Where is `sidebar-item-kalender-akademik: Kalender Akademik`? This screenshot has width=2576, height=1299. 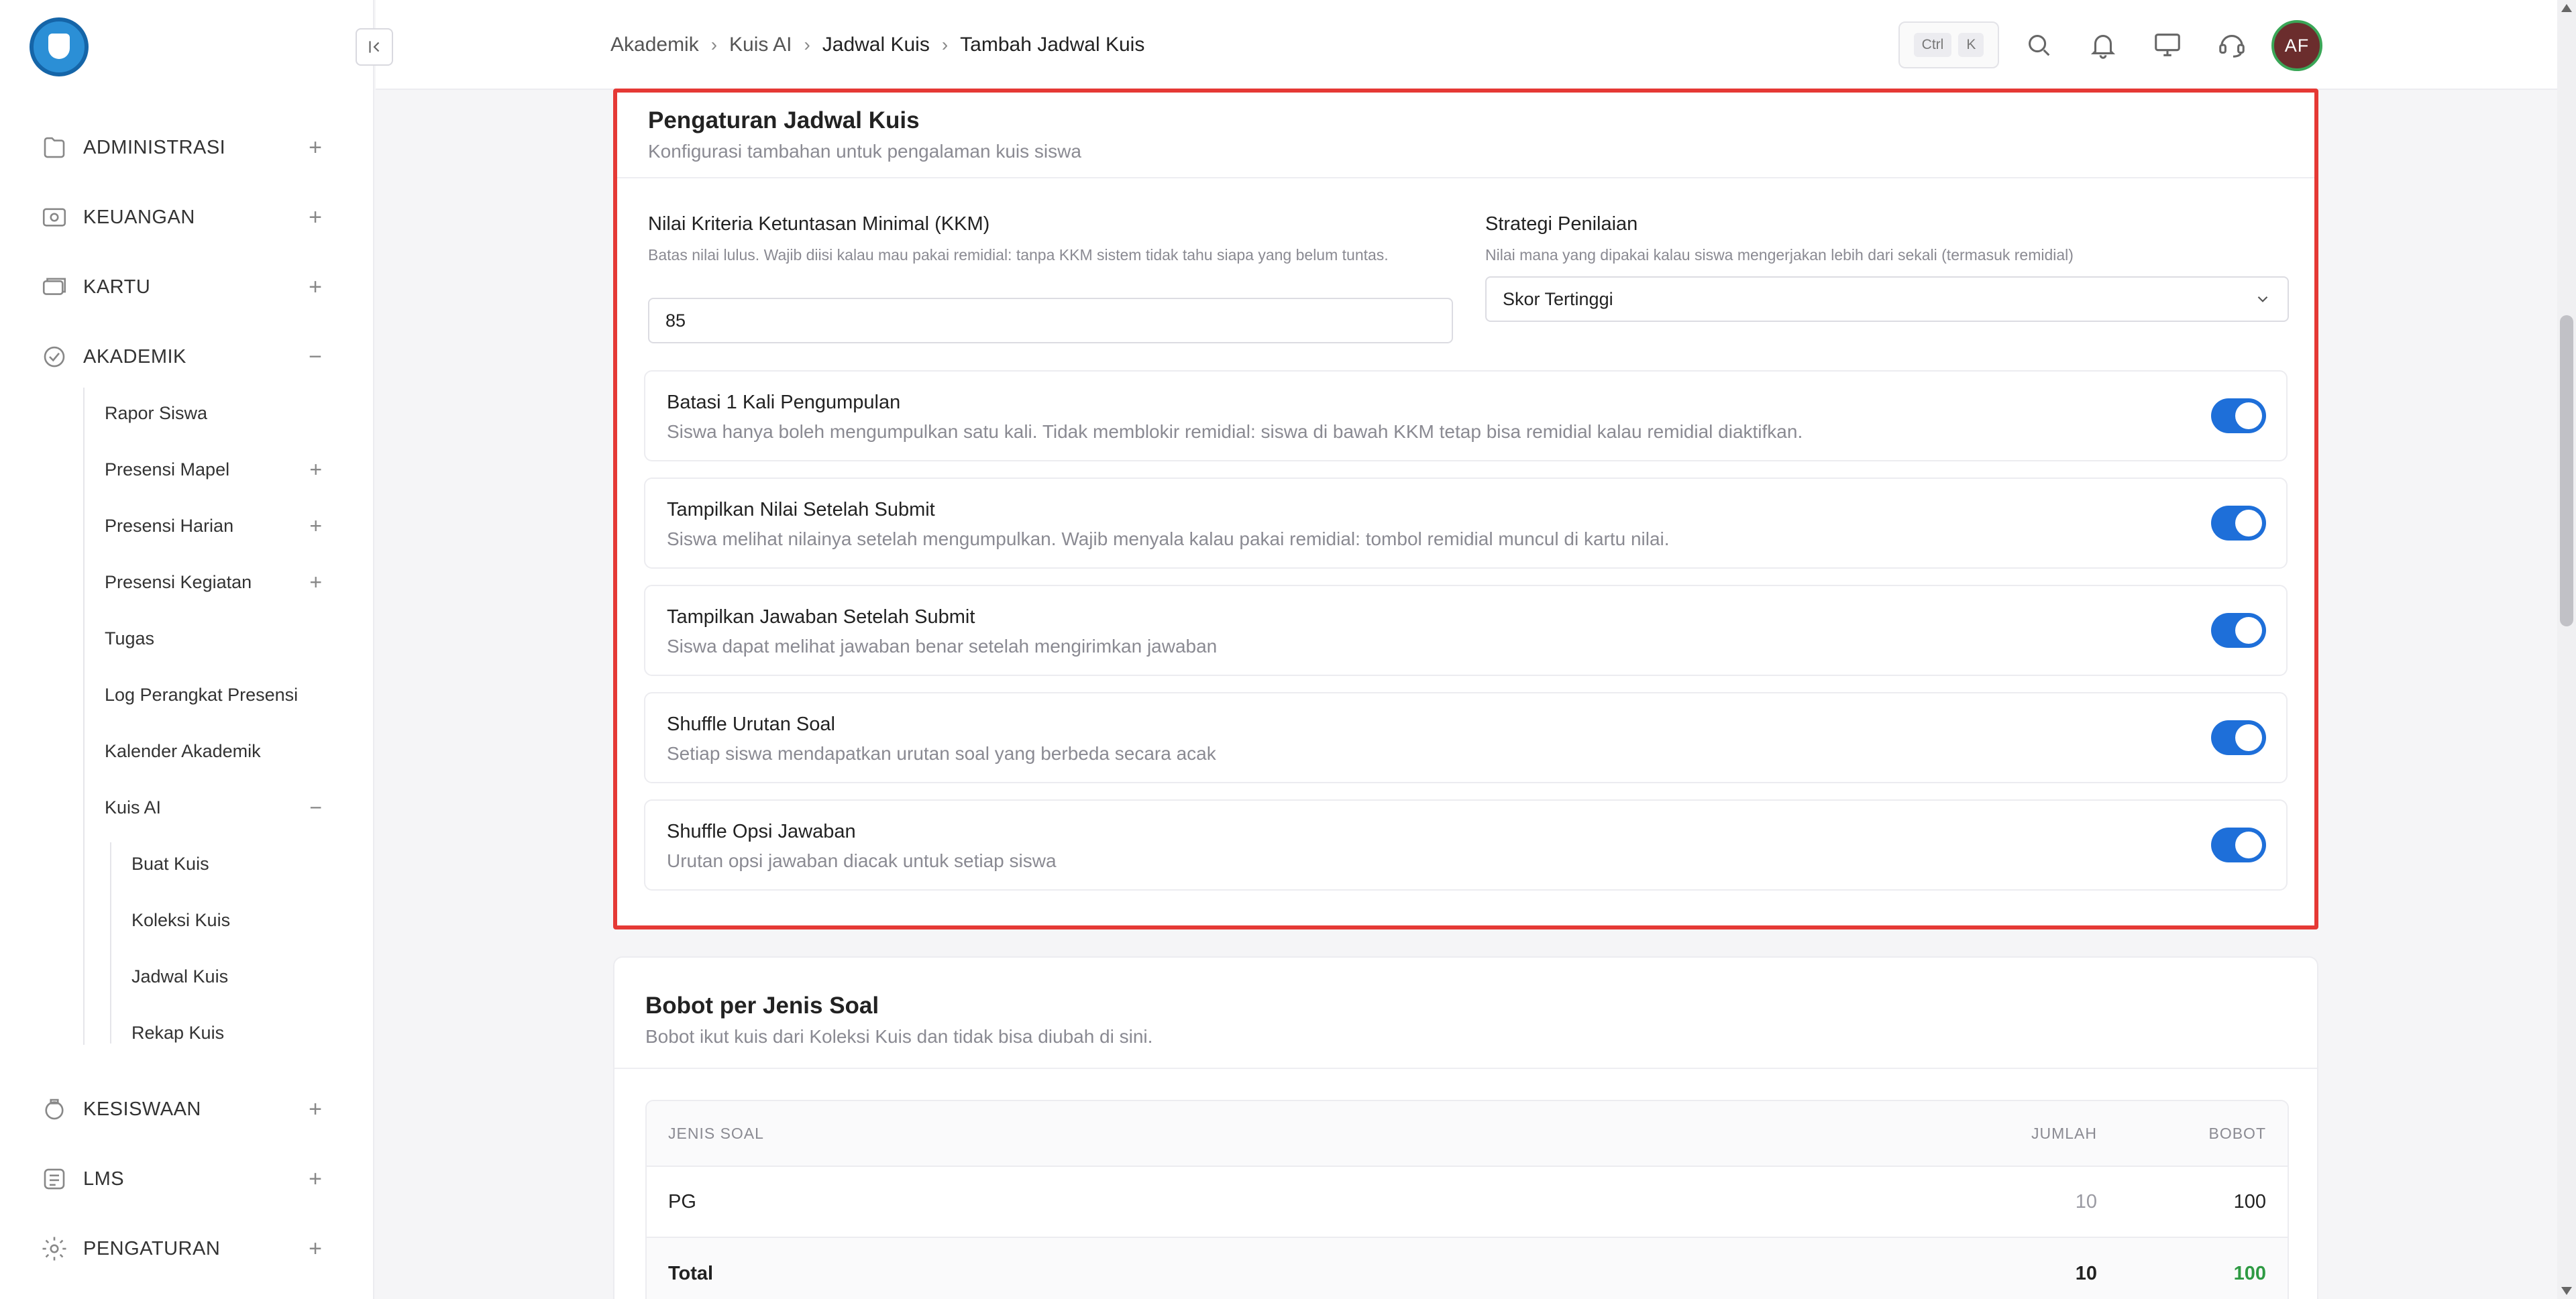 sidebar-item-kalender-akademik: Kalender Akademik is located at coordinates (213, 751).